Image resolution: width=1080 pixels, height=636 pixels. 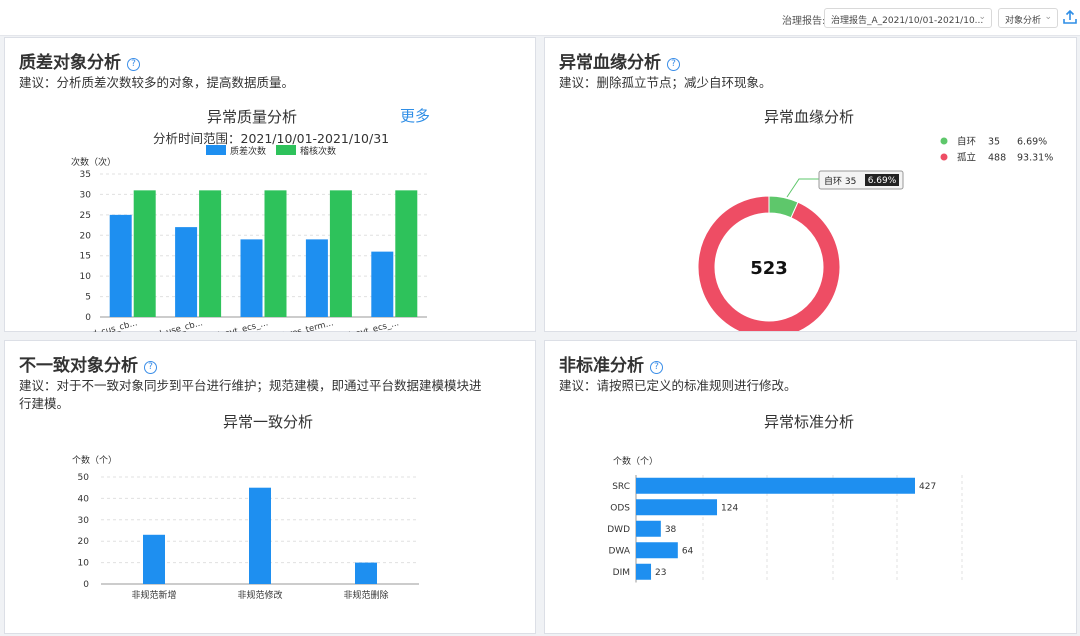 What do you see at coordinates (157, 82) in the screenshot?
I see `card-advice: 建议：分析质差次数较多的对象，提高数据质量。` at bounding box center [157, 82].